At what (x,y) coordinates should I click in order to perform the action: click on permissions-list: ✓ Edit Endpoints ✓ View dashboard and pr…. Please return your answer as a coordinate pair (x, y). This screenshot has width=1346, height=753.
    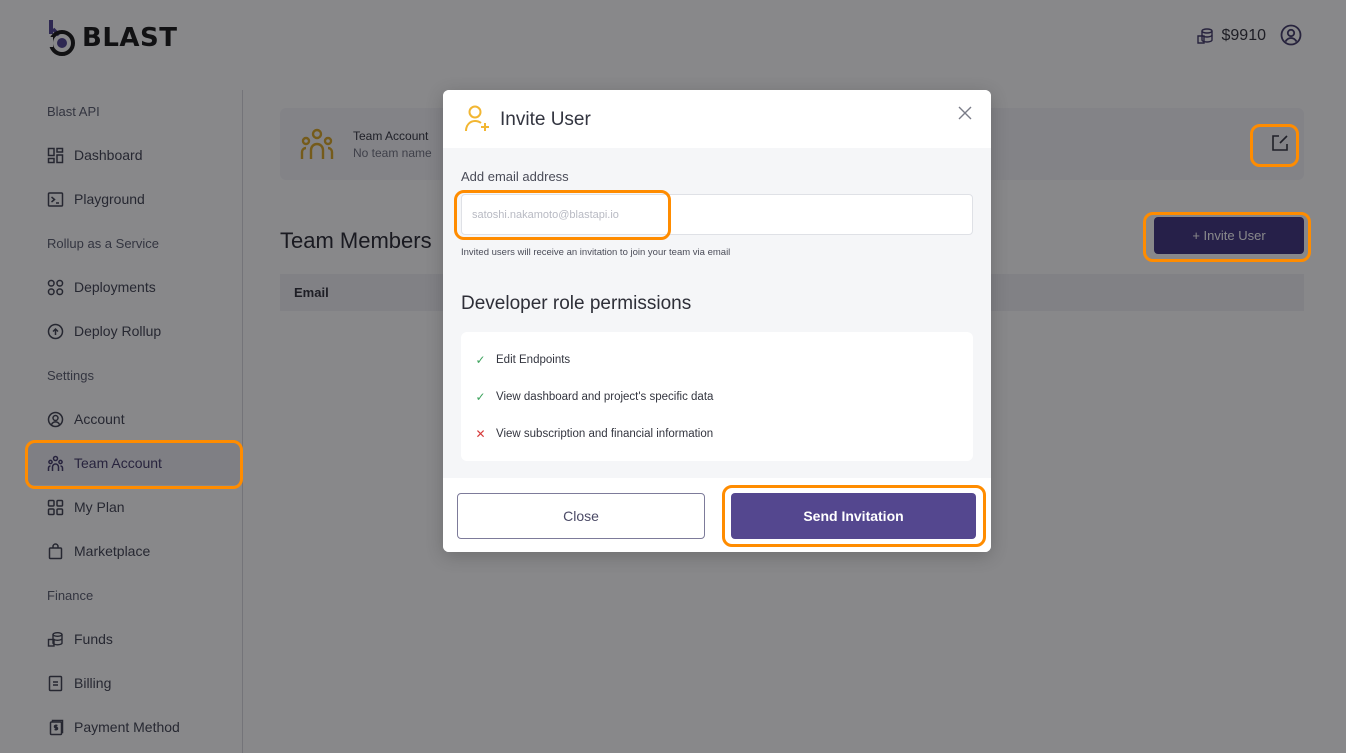
    Looking at the image, I should click on (717, 396).